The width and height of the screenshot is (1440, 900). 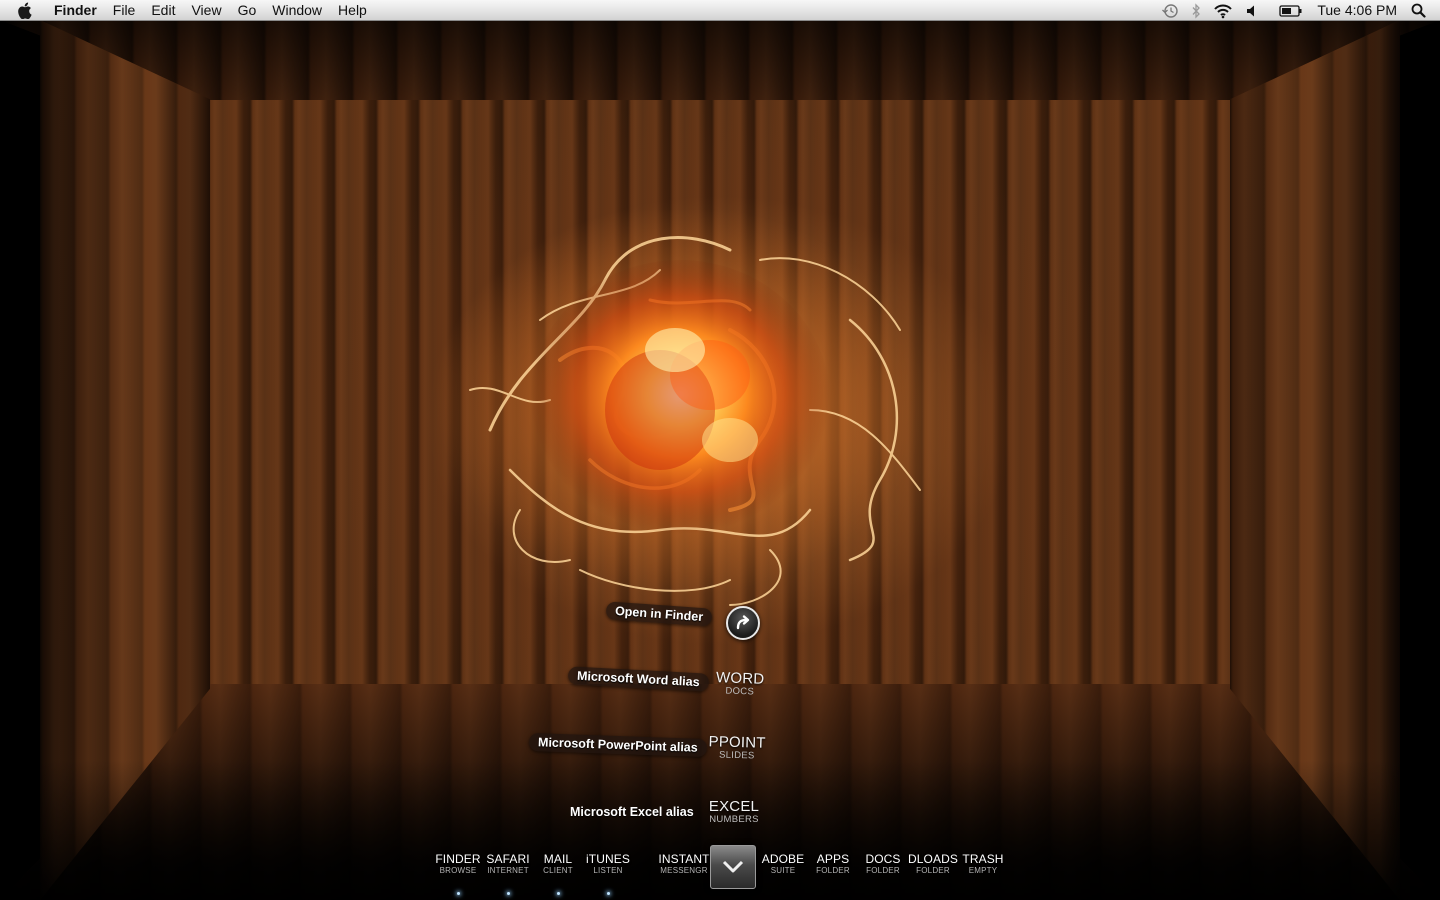 I want to click on dock-item-instant-messenger: INSTANT MESSENGR, so click(x=684, y=864).